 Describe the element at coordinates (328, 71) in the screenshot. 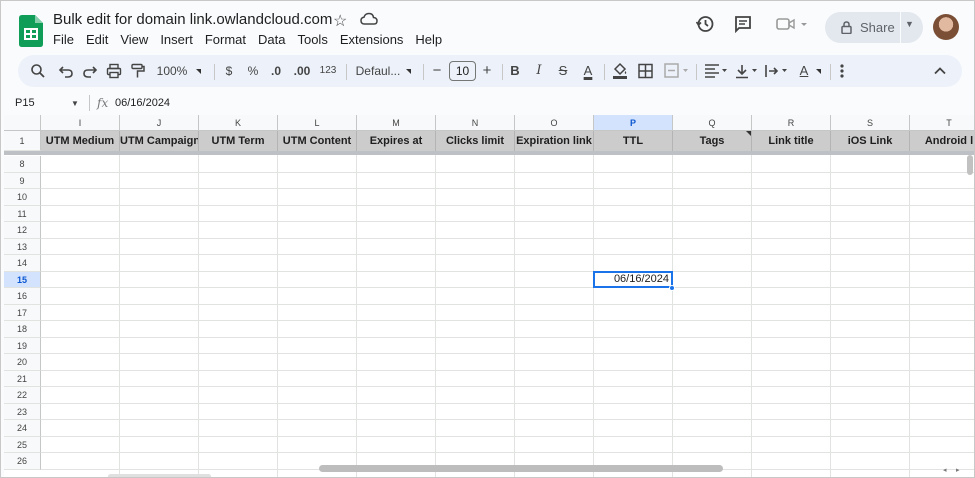

I see `more-formats-button: 123` at that location.